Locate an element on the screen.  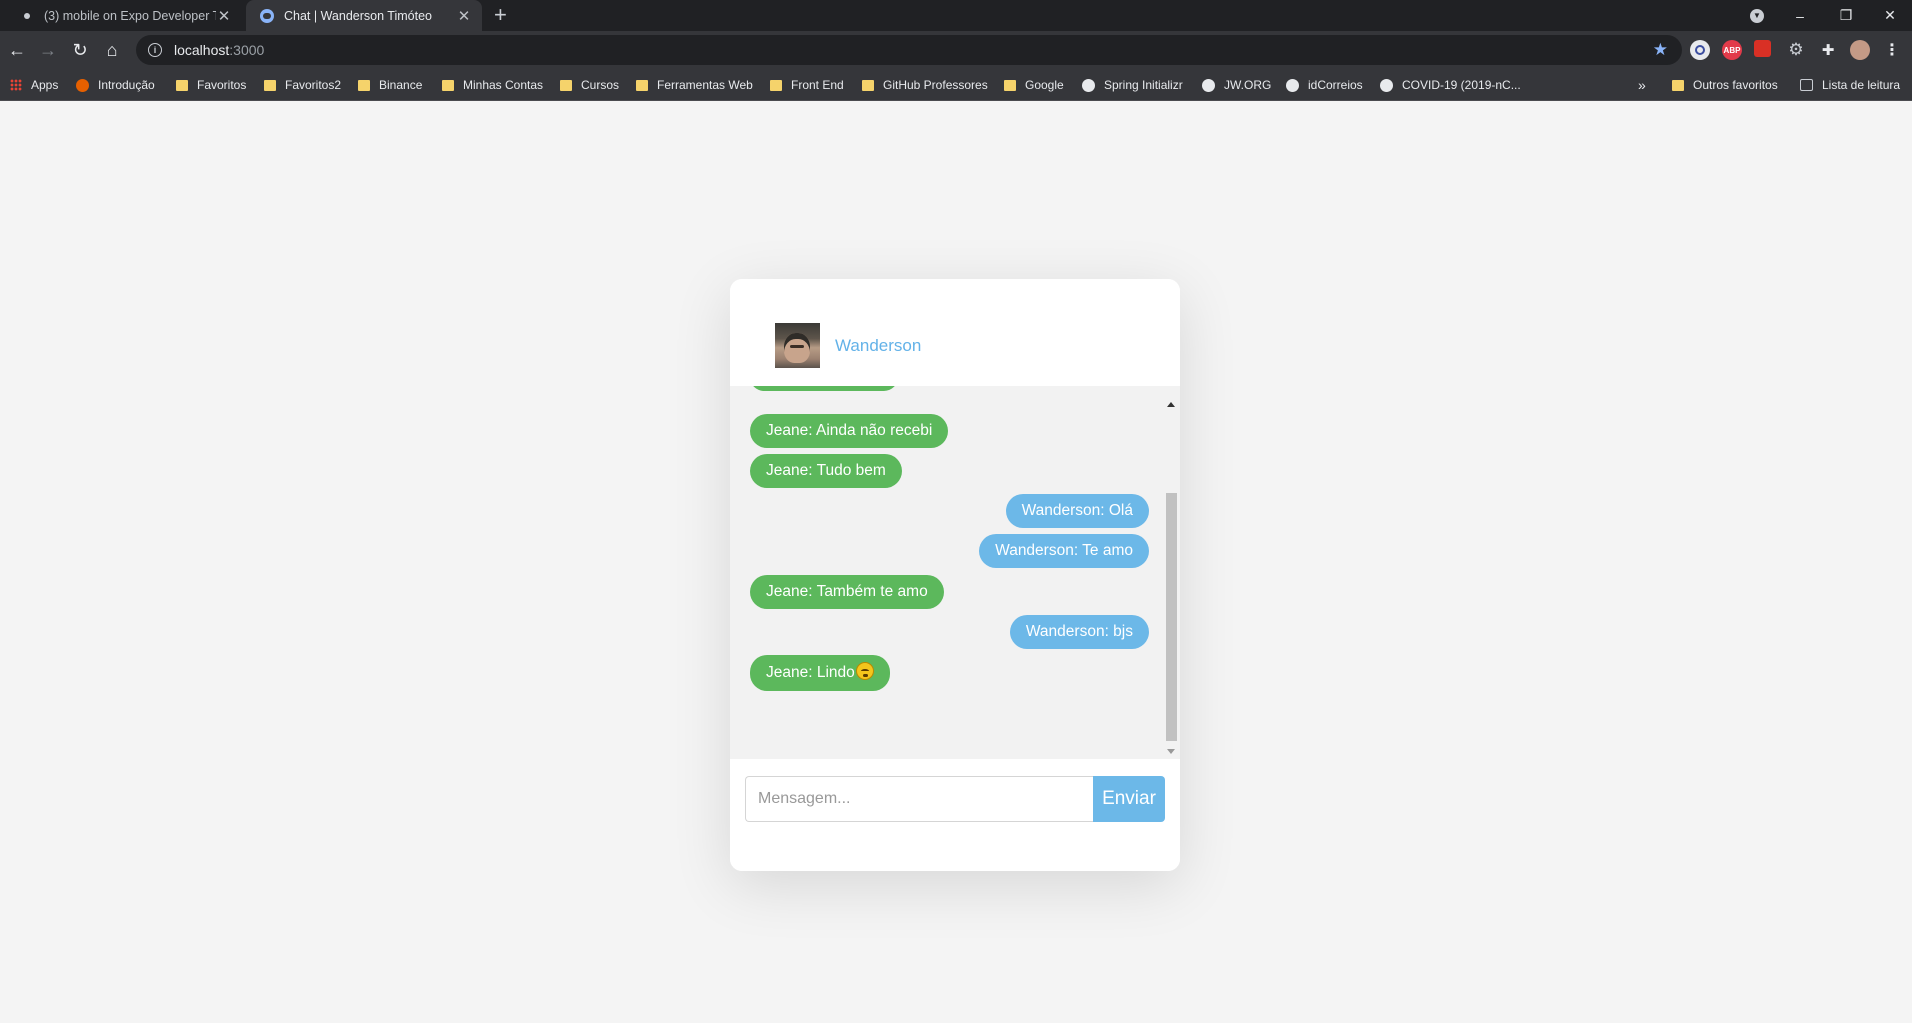
tab-chat: Chat | Wanderson Timóteo ✕ is located at coordinates (364, 15).